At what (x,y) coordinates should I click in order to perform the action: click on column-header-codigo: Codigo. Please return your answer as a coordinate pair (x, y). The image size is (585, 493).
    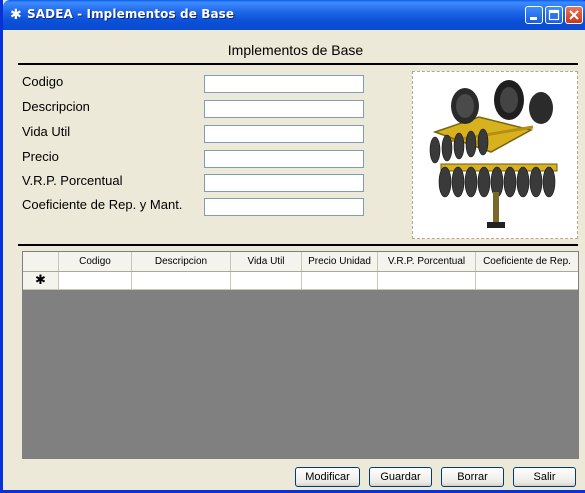
    Looking at the image, I should click on (95, 261).